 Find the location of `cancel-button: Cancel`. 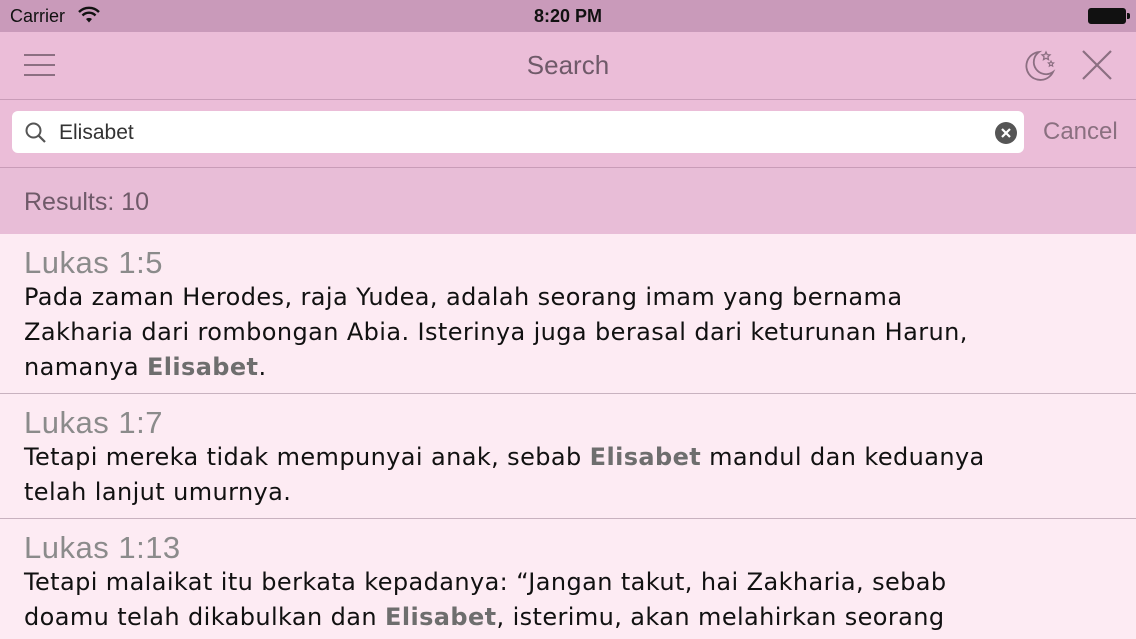

cancel-button: Cancel is located at coordinates (1080, 132).